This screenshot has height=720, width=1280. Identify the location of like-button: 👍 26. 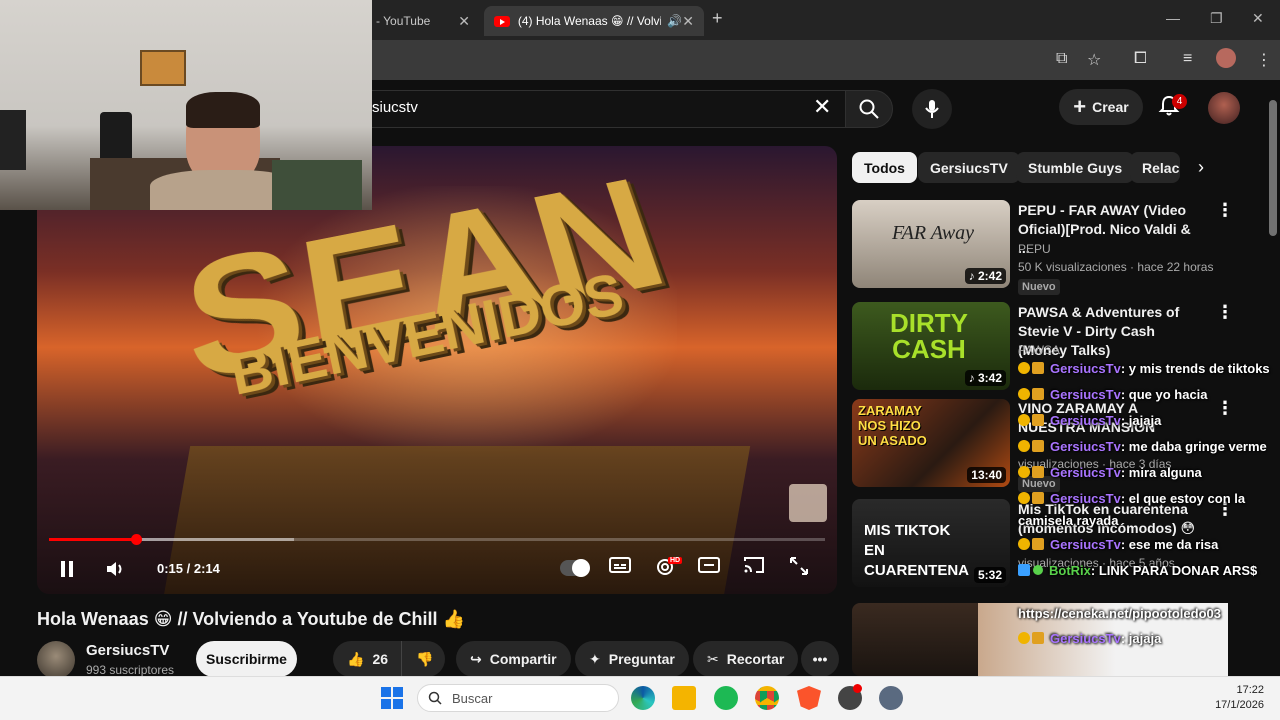
(367, 659).